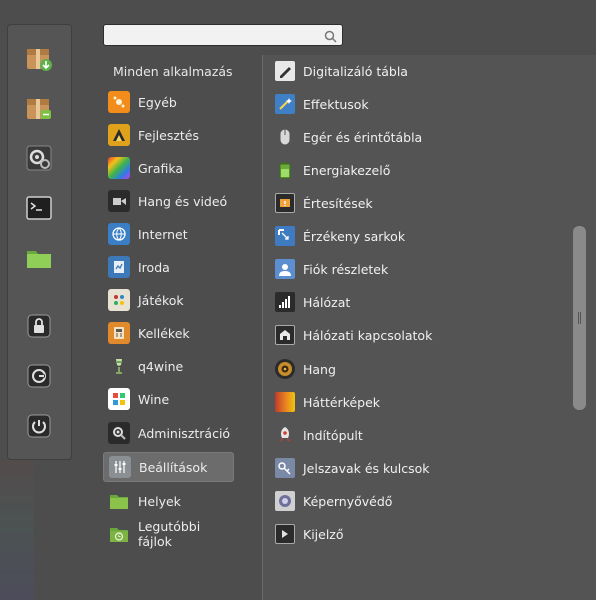 Image resolution: width=596 pixels, height=600 pixels. What do you see at coordinates (366, 468) in the screenshot?
I see `app-label: Jelszavak és kulcsok` at bounding box center [366, 468].